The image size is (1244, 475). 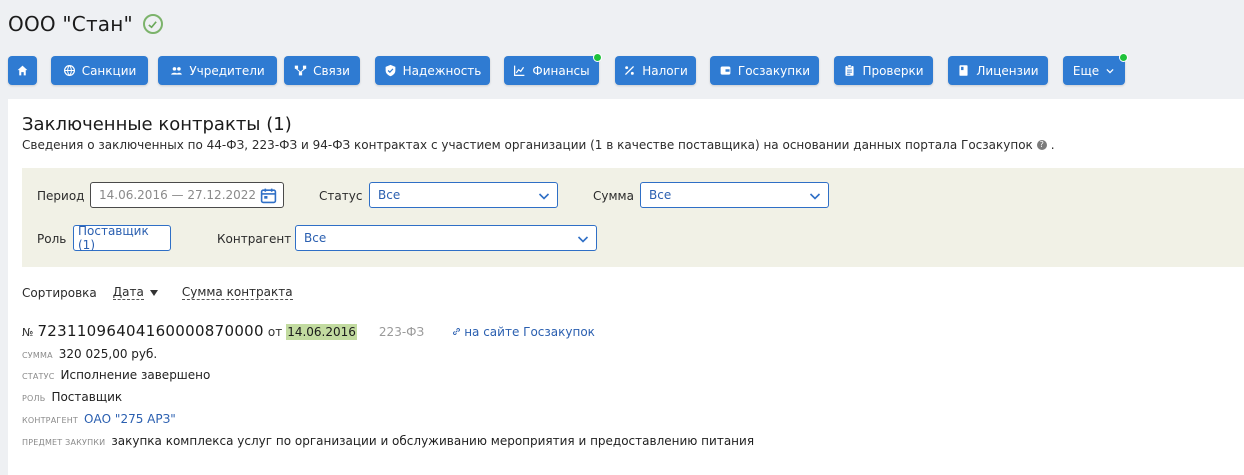 What do you see at coordinates (177, 71) in the screenshot?
I see `users-icon` at bounding box center [177, 71].